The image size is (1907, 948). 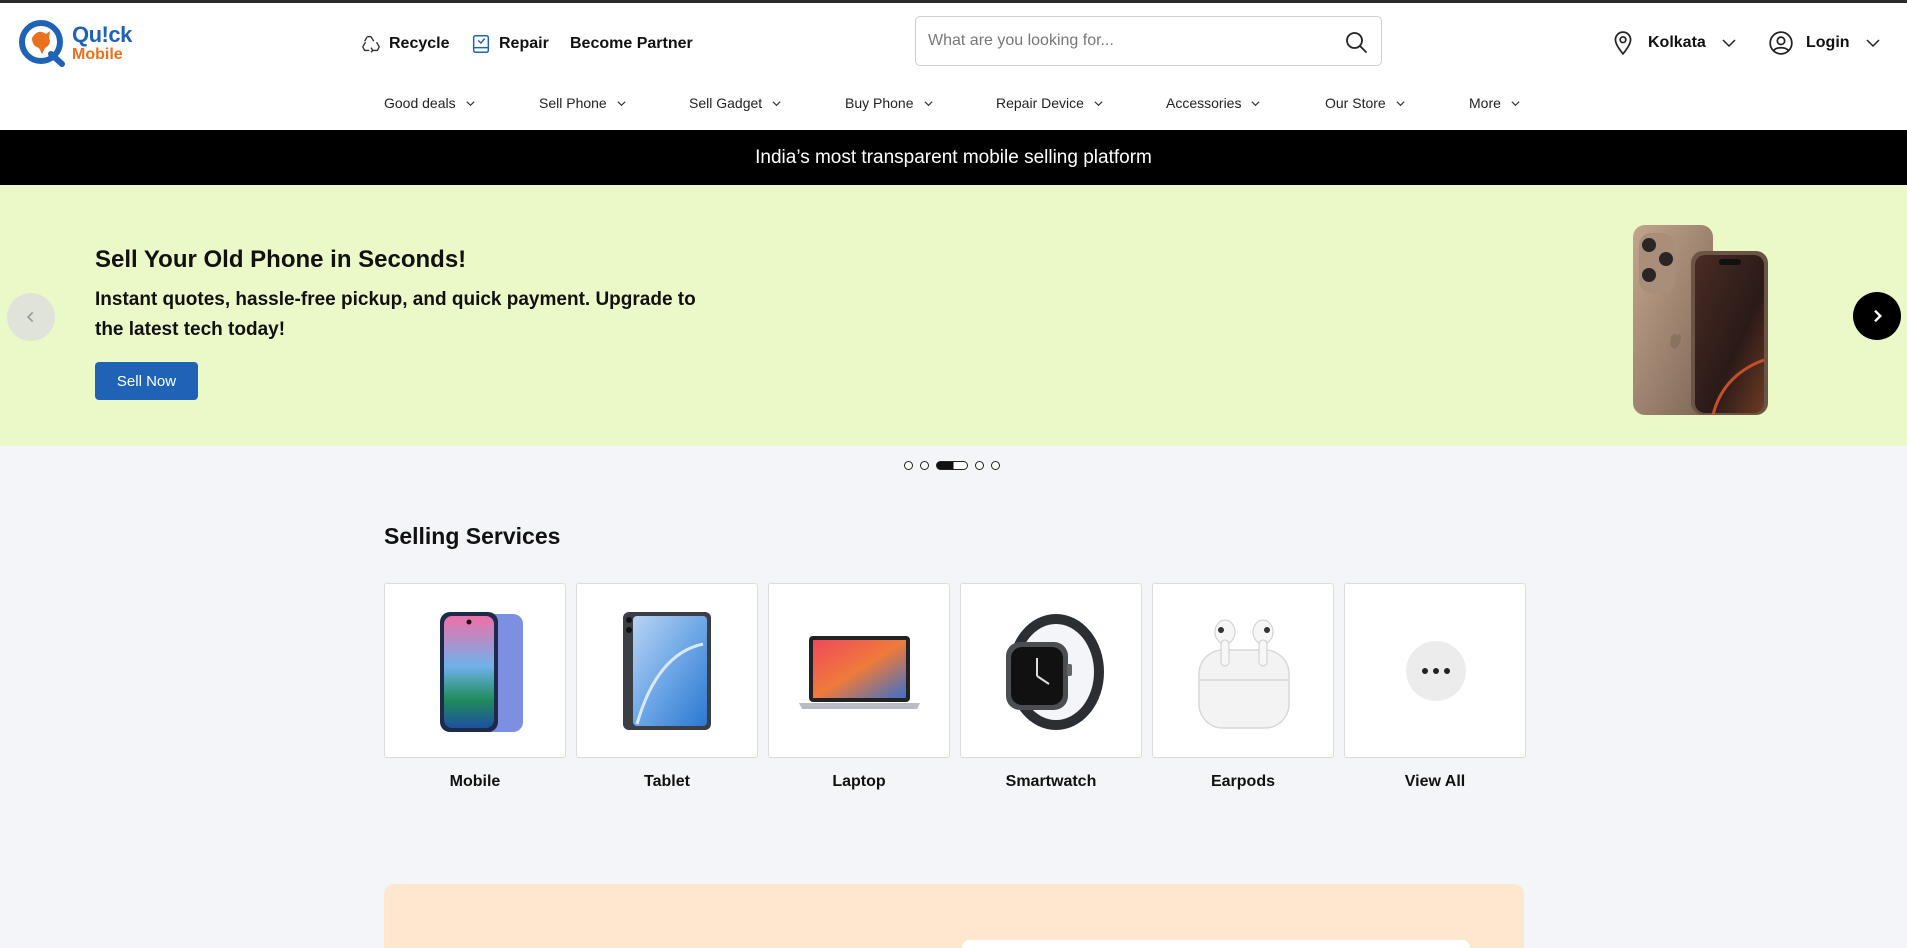 I want to click on carousel-prev-button, so click(x=31, y=317).